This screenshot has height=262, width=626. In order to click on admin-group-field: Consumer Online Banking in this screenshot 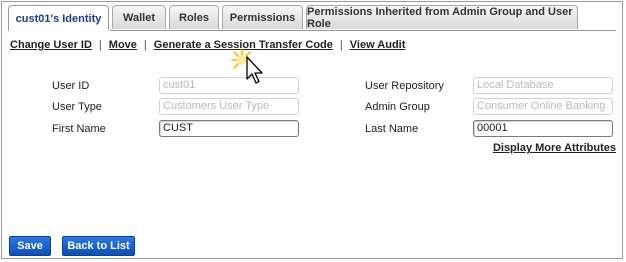, I will do `click(543, 106)`.